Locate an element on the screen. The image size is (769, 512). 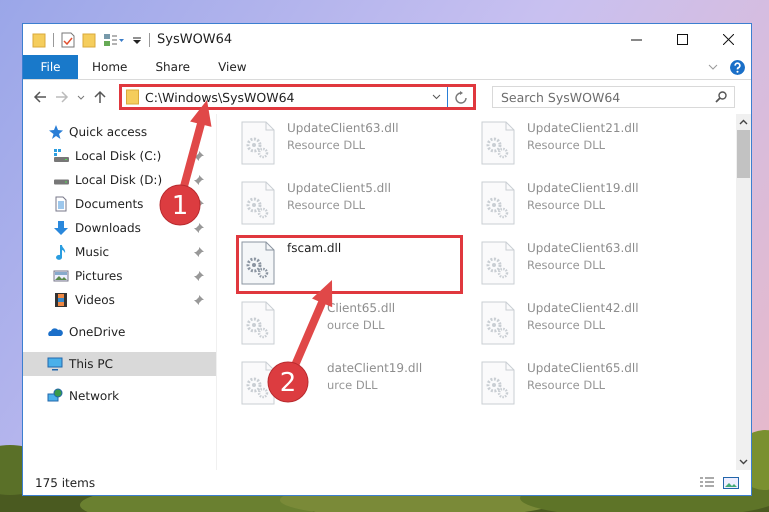
dropdown-chevron-icon is located at coordinates (436, 97).